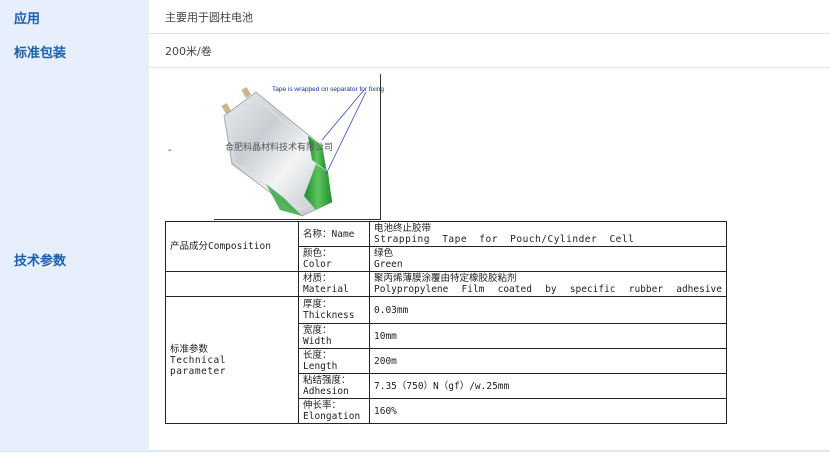 Image resolution: width=830 pixels, height=463 pixels. I want to click on packaging-row: 标准包装 200米/卷, so click(415, 51).